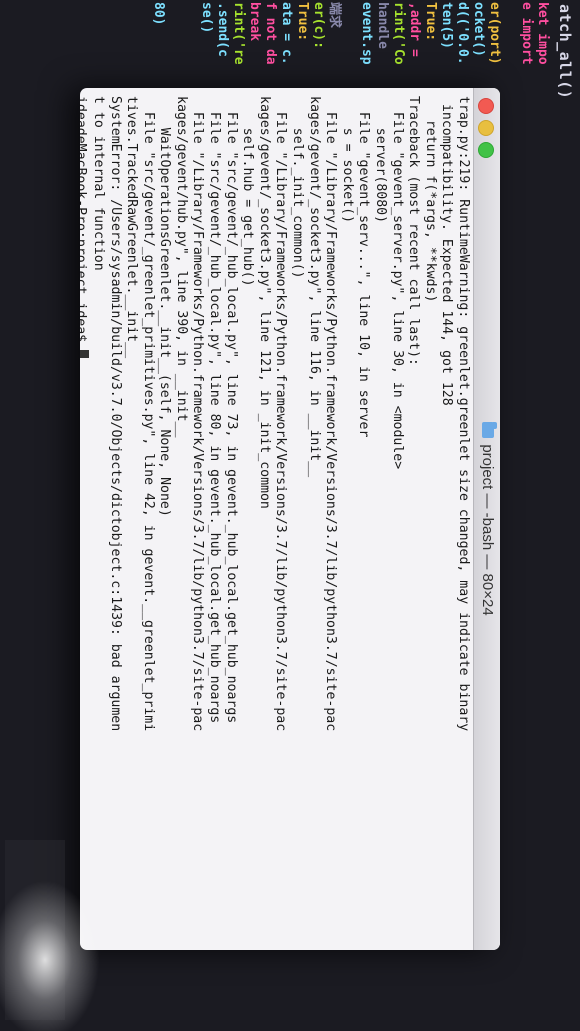 The image size is (580, 1031). I want to click on editor-code-line: er(c):, so click(318, 25).